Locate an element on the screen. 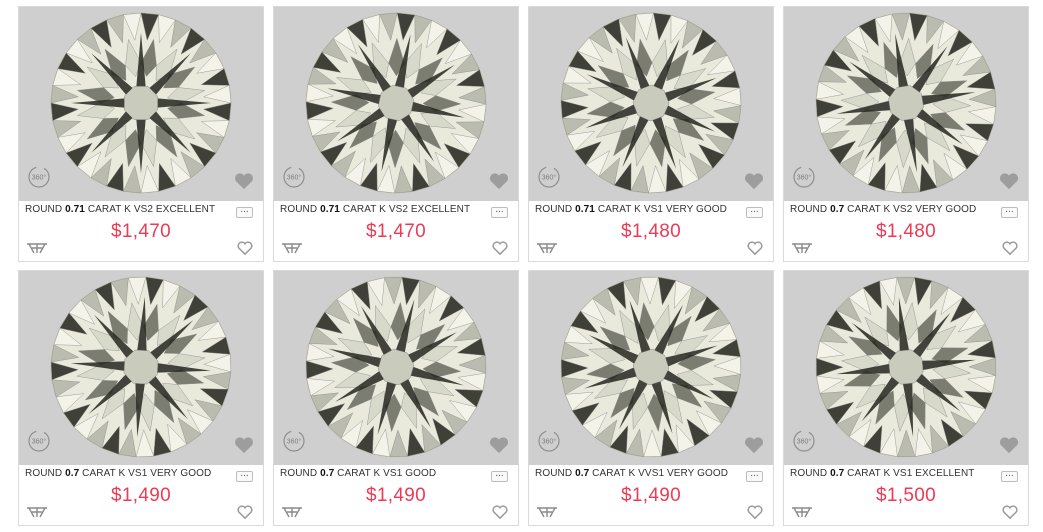 This screenshot has height=532, width=1043. listing-title: ROUND 0.7 CARAT K VS1 GOOD is located at coordinates (358, 473).